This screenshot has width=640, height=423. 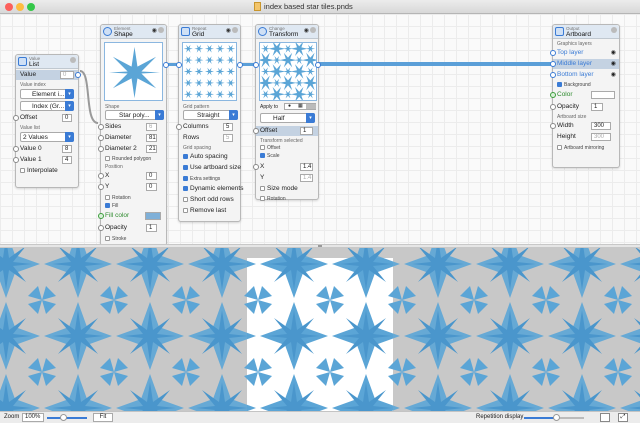 I want to click on rounded-polygon-checkbox: Rounded polygon, so click(x=128, y=159).